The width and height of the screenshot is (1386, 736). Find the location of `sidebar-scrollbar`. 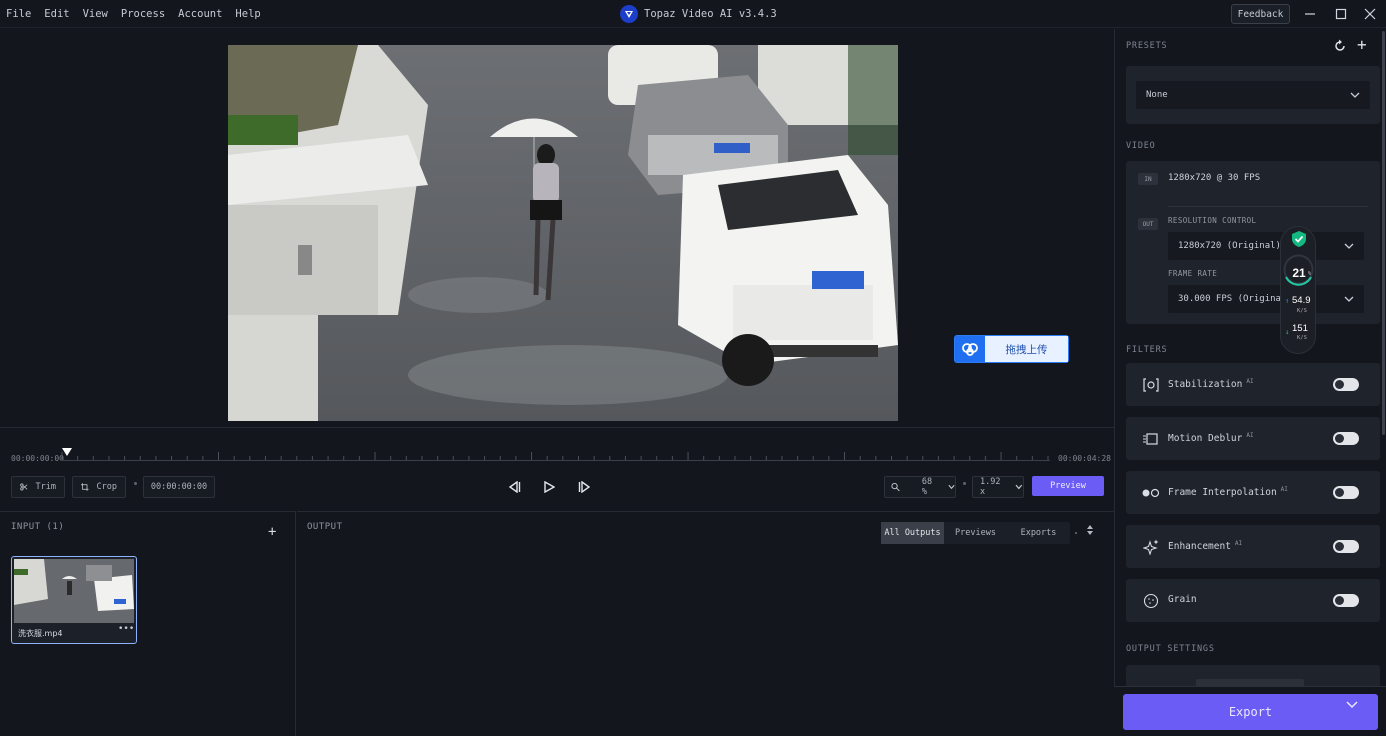

sidebar-scrollbar is located at coordinates (1383, 233).